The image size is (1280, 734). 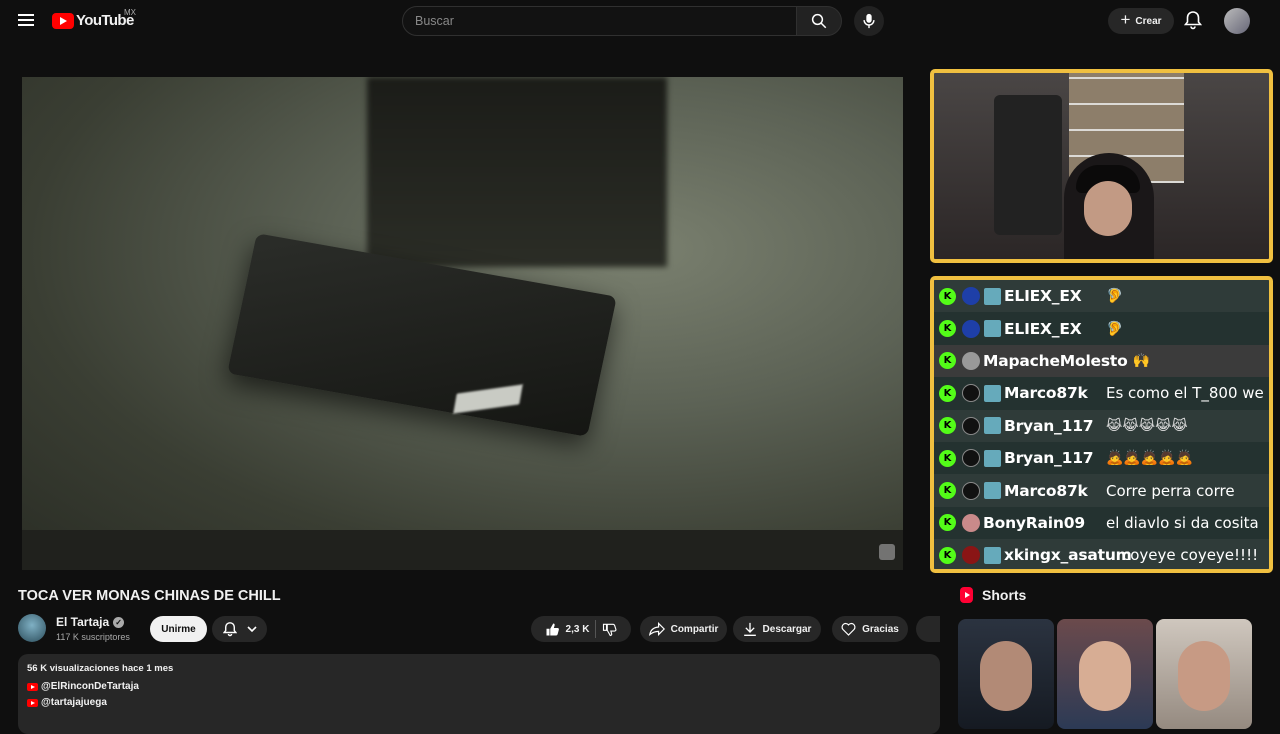 What do you see at coordinates (928, 629) in the screenshot?
I see `more-actions-button` at bounding box center [928, 629].